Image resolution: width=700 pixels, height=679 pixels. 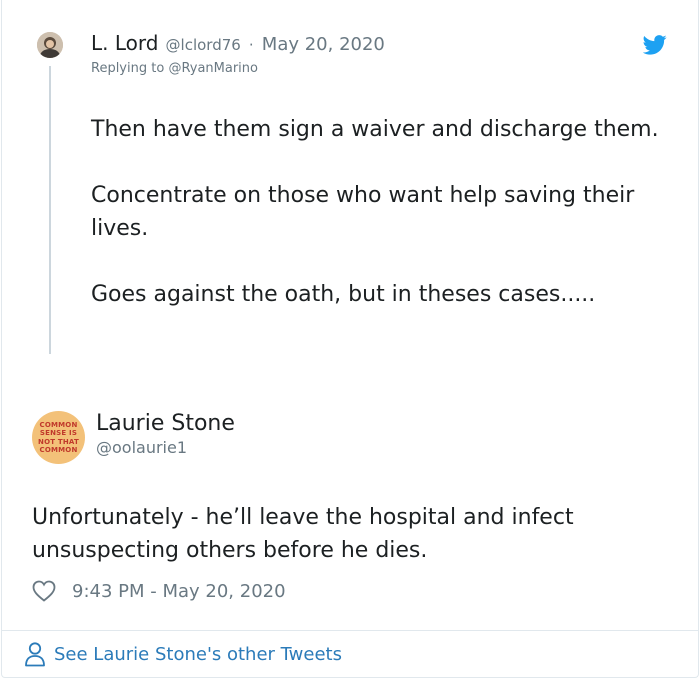 I want to click on main-author-avatar: COMMON SENSE IS NOT THAT COMMON, so click(x=58, y=437).